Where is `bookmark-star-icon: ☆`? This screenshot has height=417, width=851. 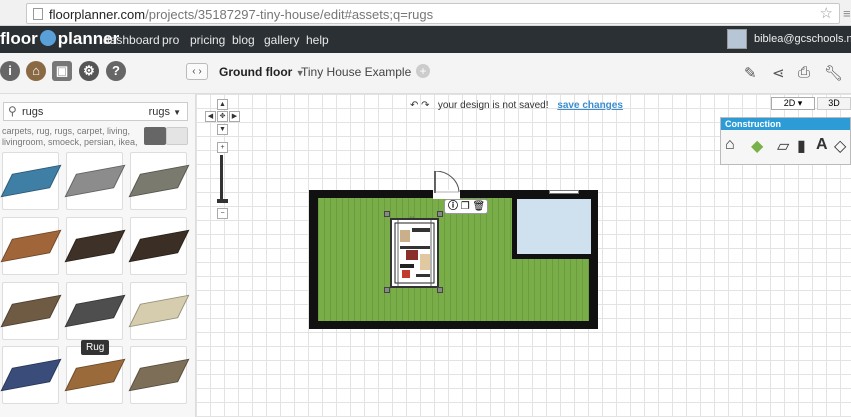 bookmark-star-icon: ☆ is located at coordinates (826, 13).